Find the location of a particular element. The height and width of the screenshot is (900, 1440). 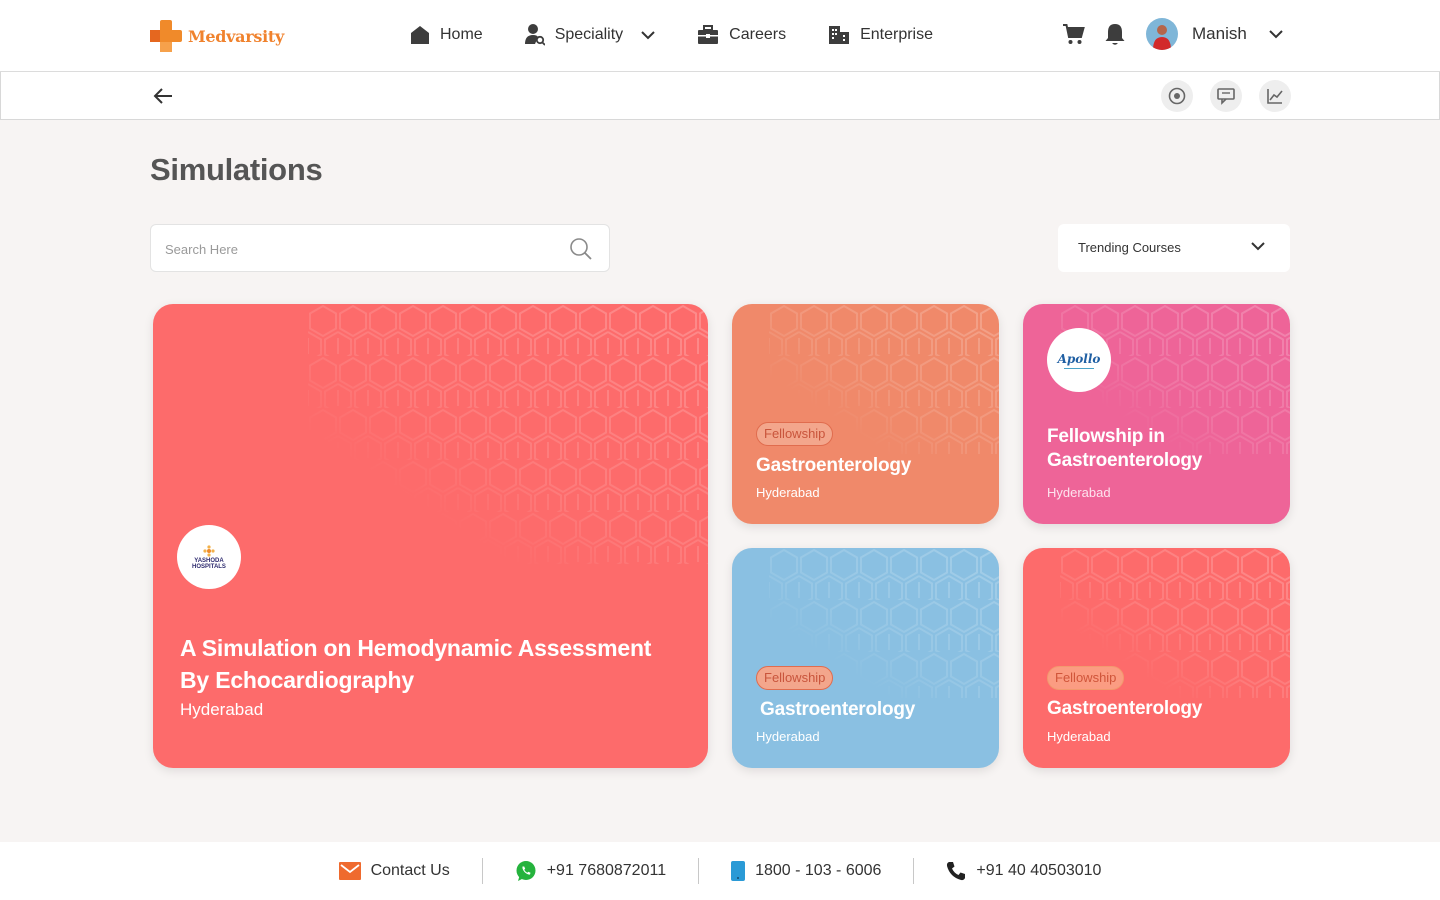

course-filter-value: Trending Courses is located at coordinates (1129, 247).